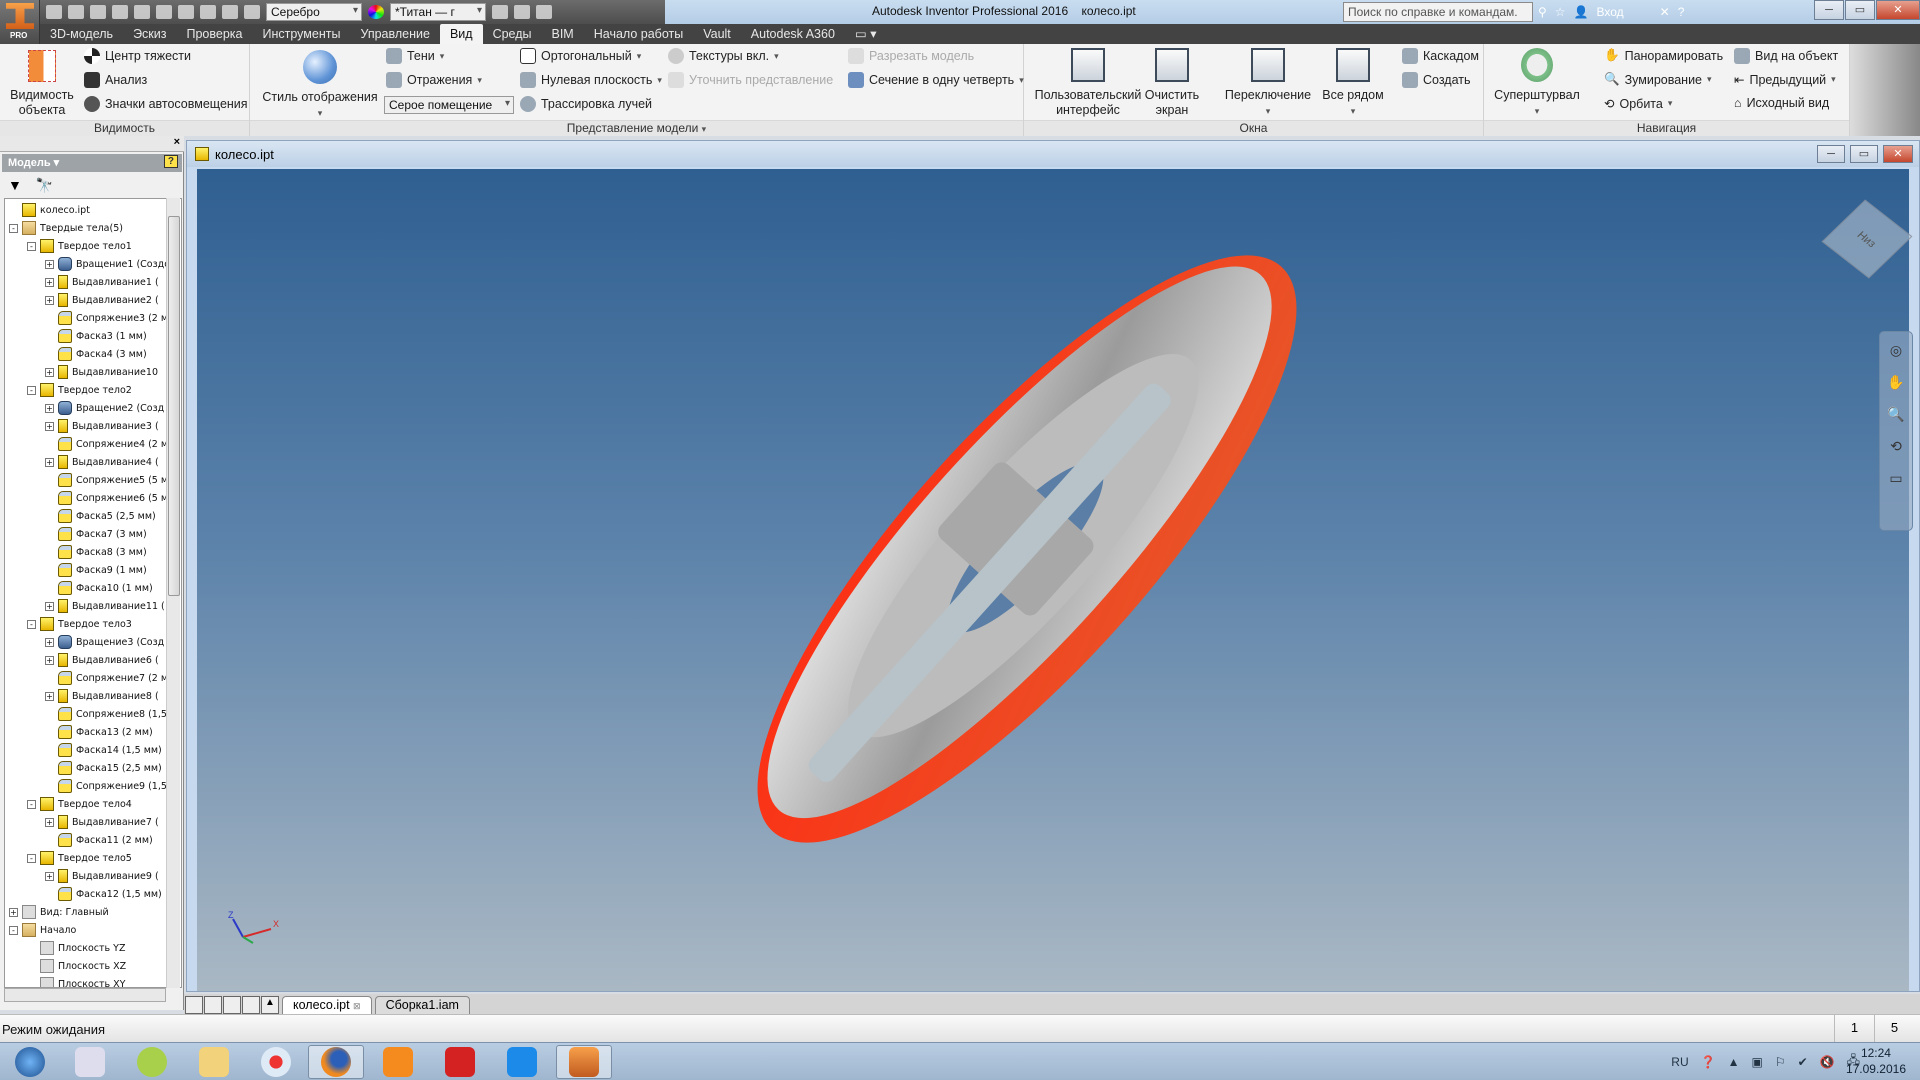 The width and height of the screenshot is (1920, 1080). I want to click on satellite-icon: ⚲, so click(1542, 12).